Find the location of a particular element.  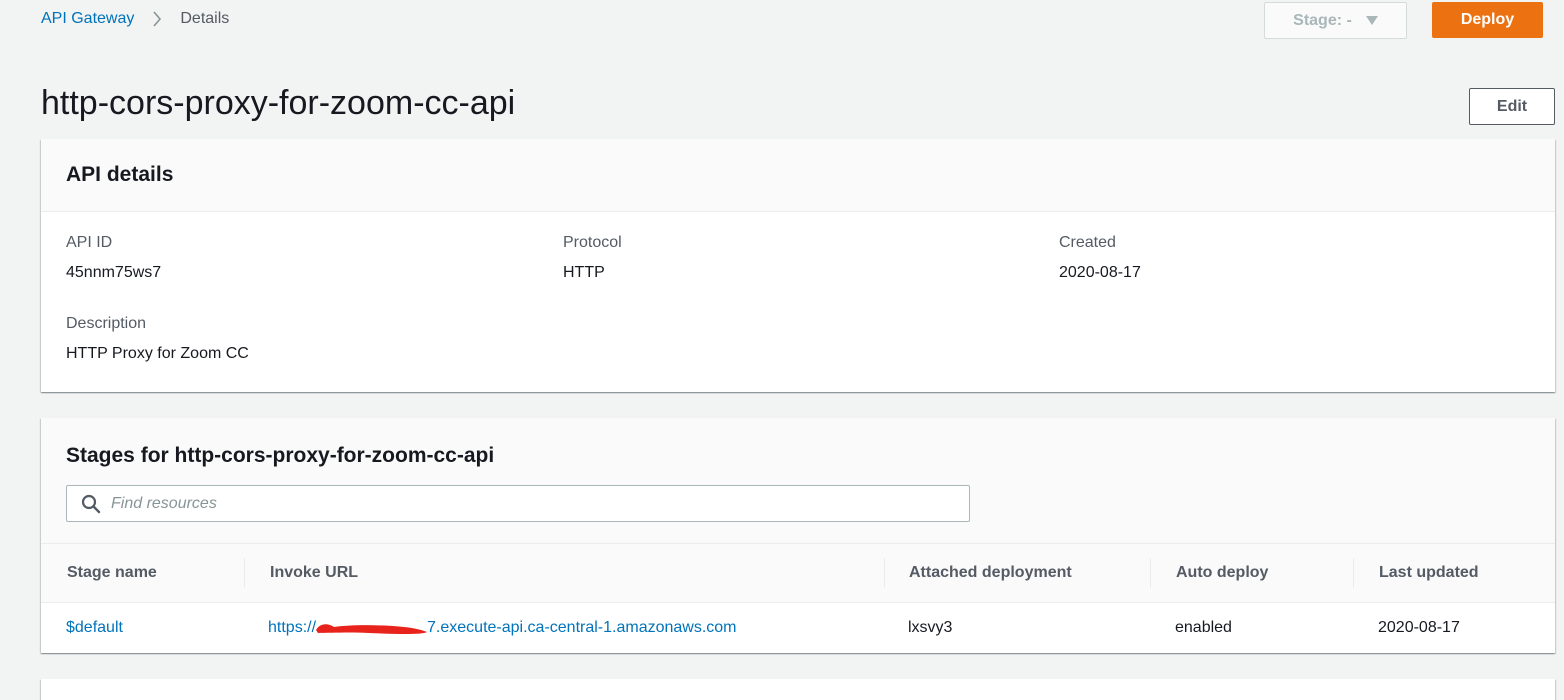

column-header-stage-name: Stage name is located at coordinates (112, 573).